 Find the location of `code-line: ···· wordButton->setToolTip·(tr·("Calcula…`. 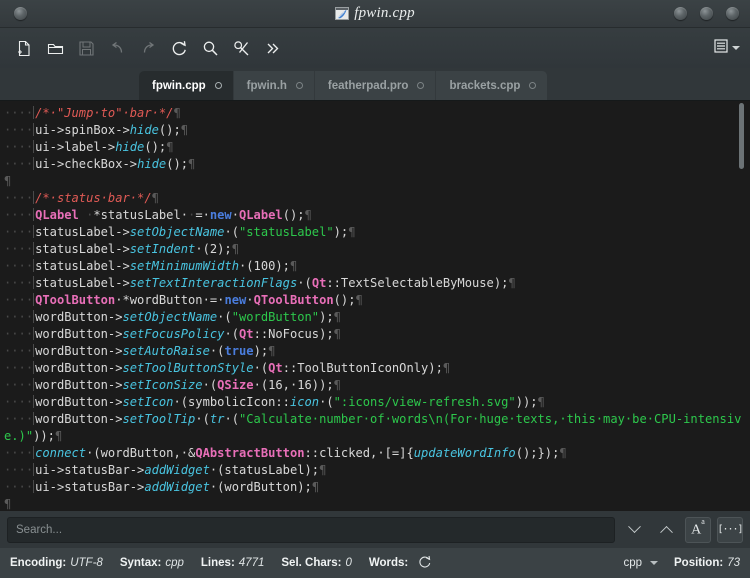

code-line: ···· wordButton->setToolTip·(tr·("Calcula… is located at coordinates (377, 428).